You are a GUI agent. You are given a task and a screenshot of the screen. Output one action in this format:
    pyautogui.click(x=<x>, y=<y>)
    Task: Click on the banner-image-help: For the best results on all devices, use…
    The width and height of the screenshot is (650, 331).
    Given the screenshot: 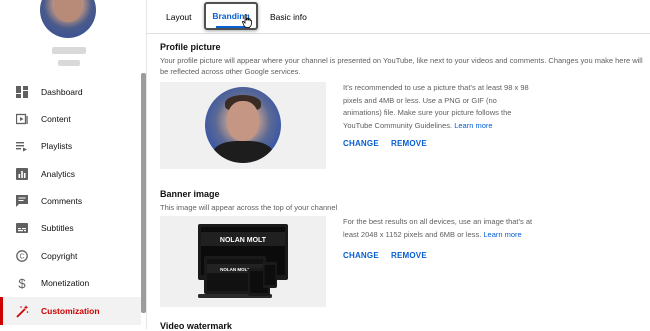 What is the action you would take?
    pyautogui.click(x=453, y=228)
    